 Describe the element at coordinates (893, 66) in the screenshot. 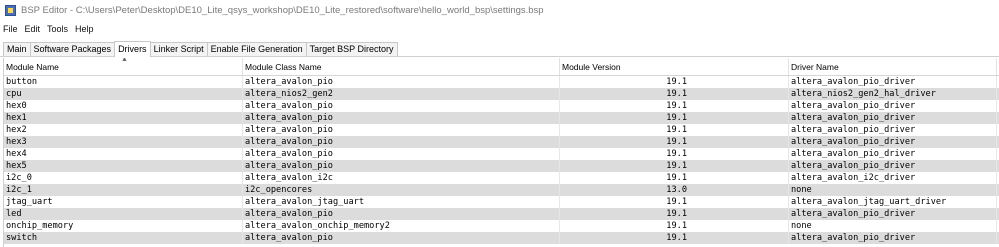

I see `column-header-driver-name: Driver Name` at that location.